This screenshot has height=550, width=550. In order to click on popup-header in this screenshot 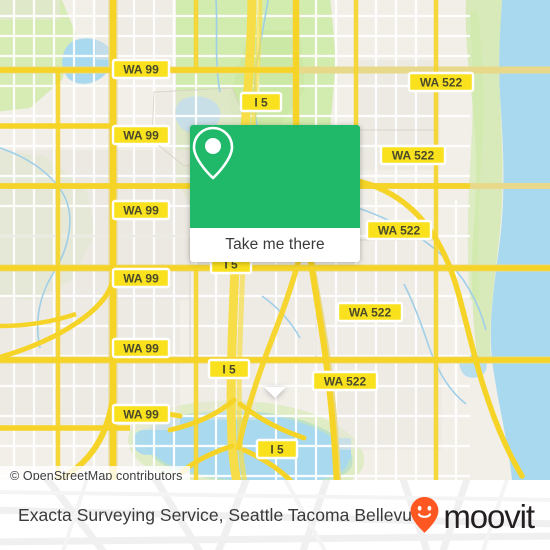, I will do `click(275, 176)`.